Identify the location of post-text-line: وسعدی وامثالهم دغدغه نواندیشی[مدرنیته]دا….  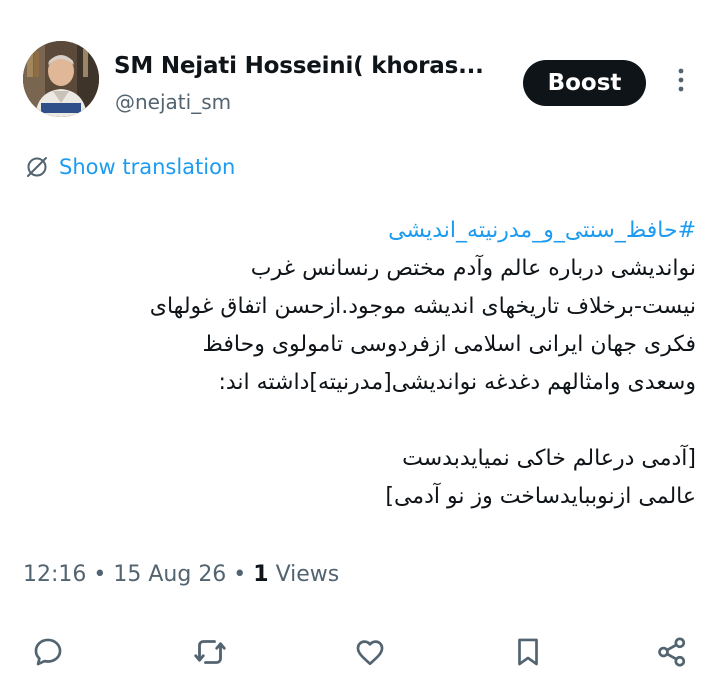
(457, 382).